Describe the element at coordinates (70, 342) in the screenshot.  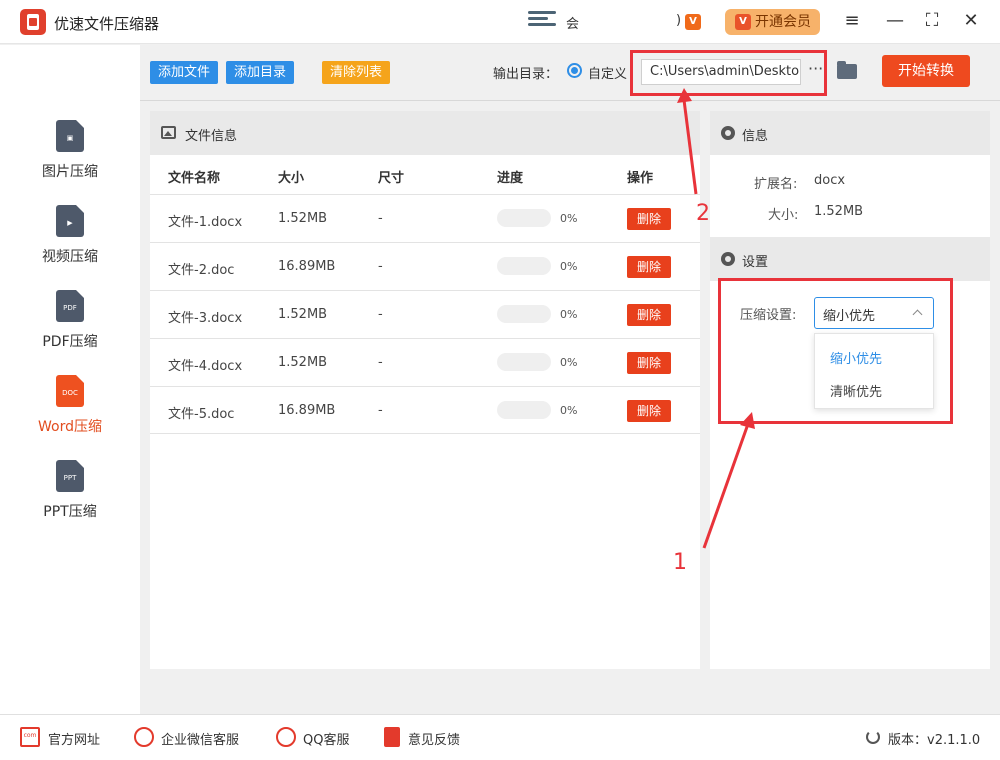
I see `sidebar-item-label: PDF压缩` at that location.